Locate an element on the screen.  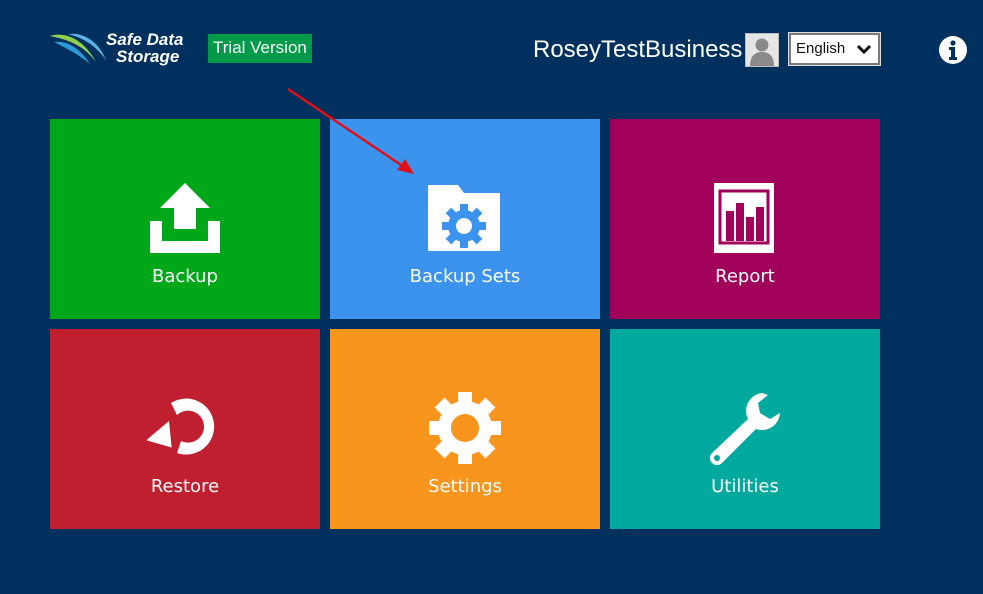
info-button is located at coordinates (953, 50).